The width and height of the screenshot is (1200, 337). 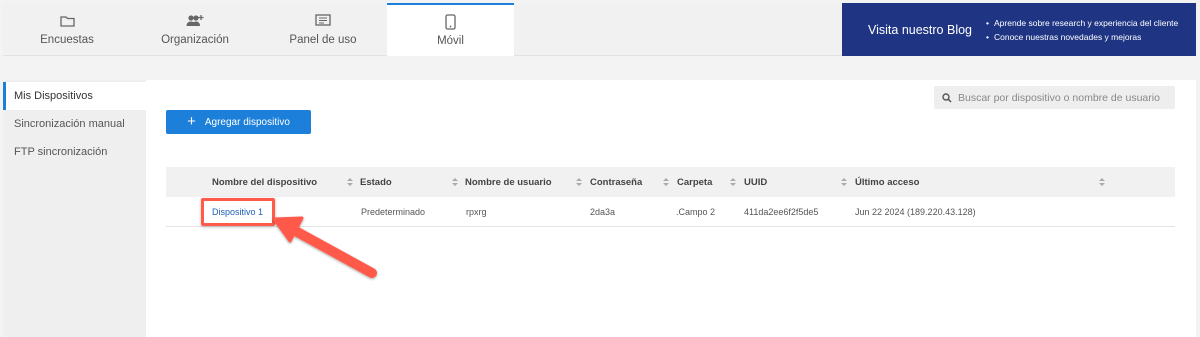 What do you see at coordinates (376, 182) in the screenshot?
I see `column-header-estado: Estado` at bounding box center [376, 182].